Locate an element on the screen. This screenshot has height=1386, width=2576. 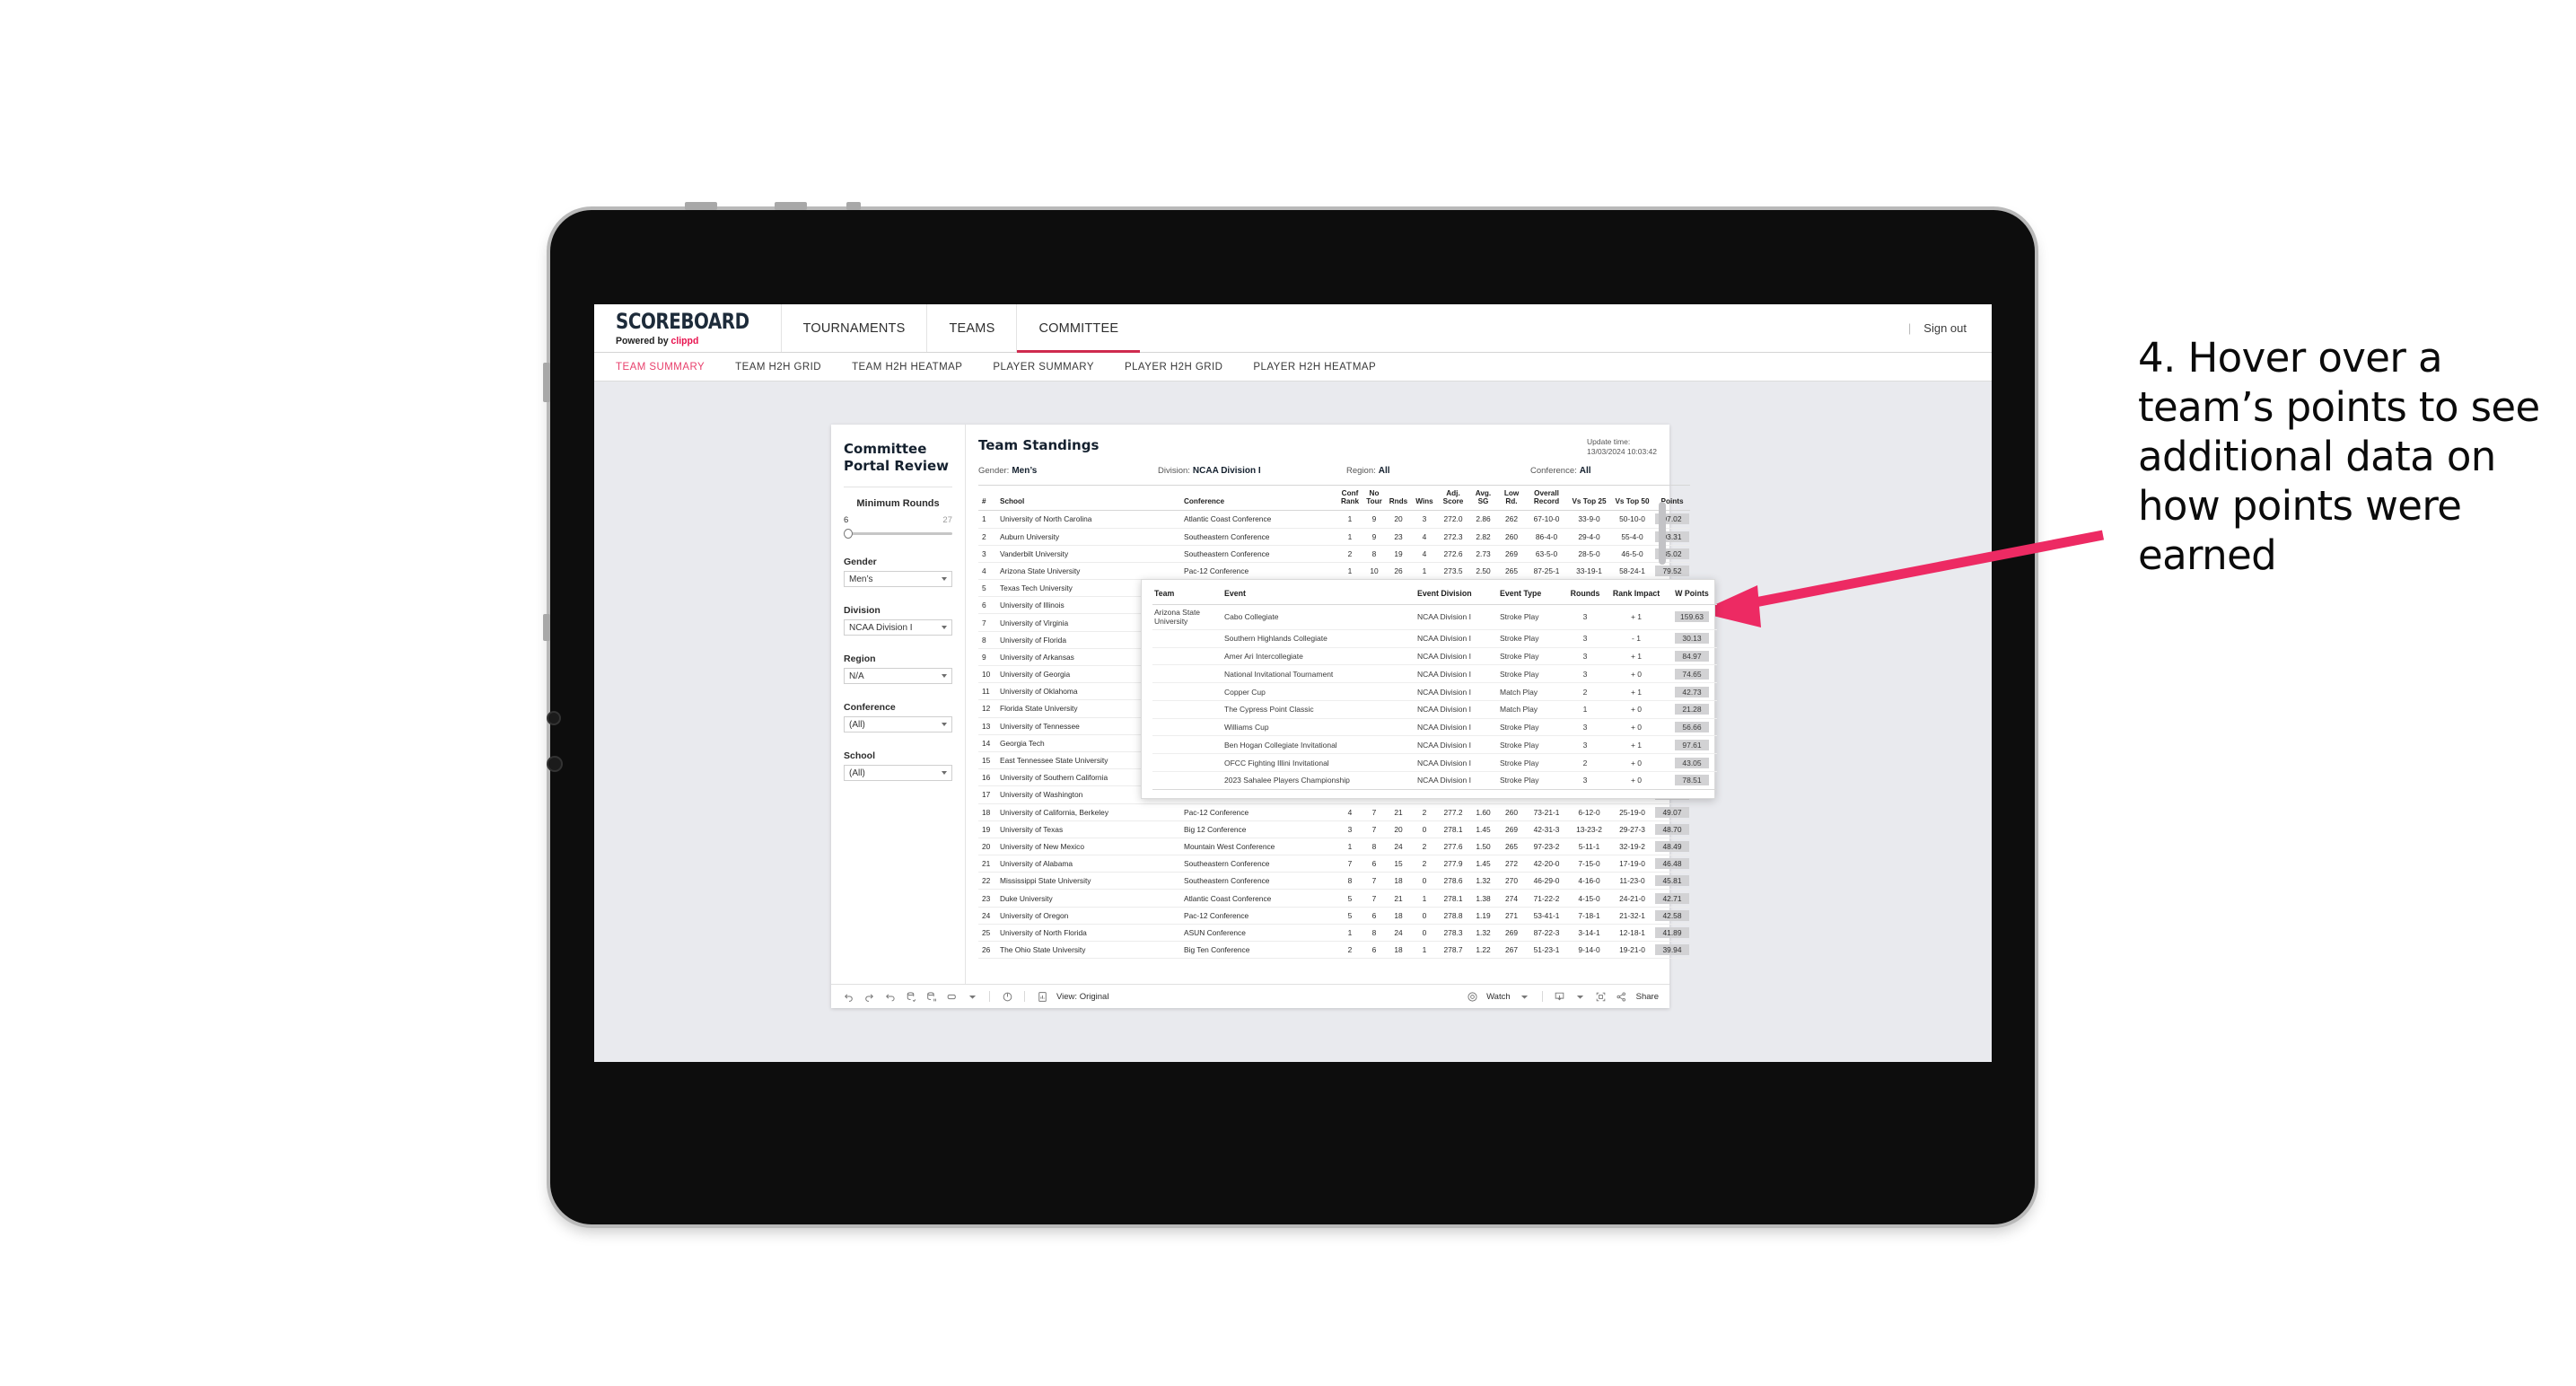
view-icon is located at coordinates (1042, 996).